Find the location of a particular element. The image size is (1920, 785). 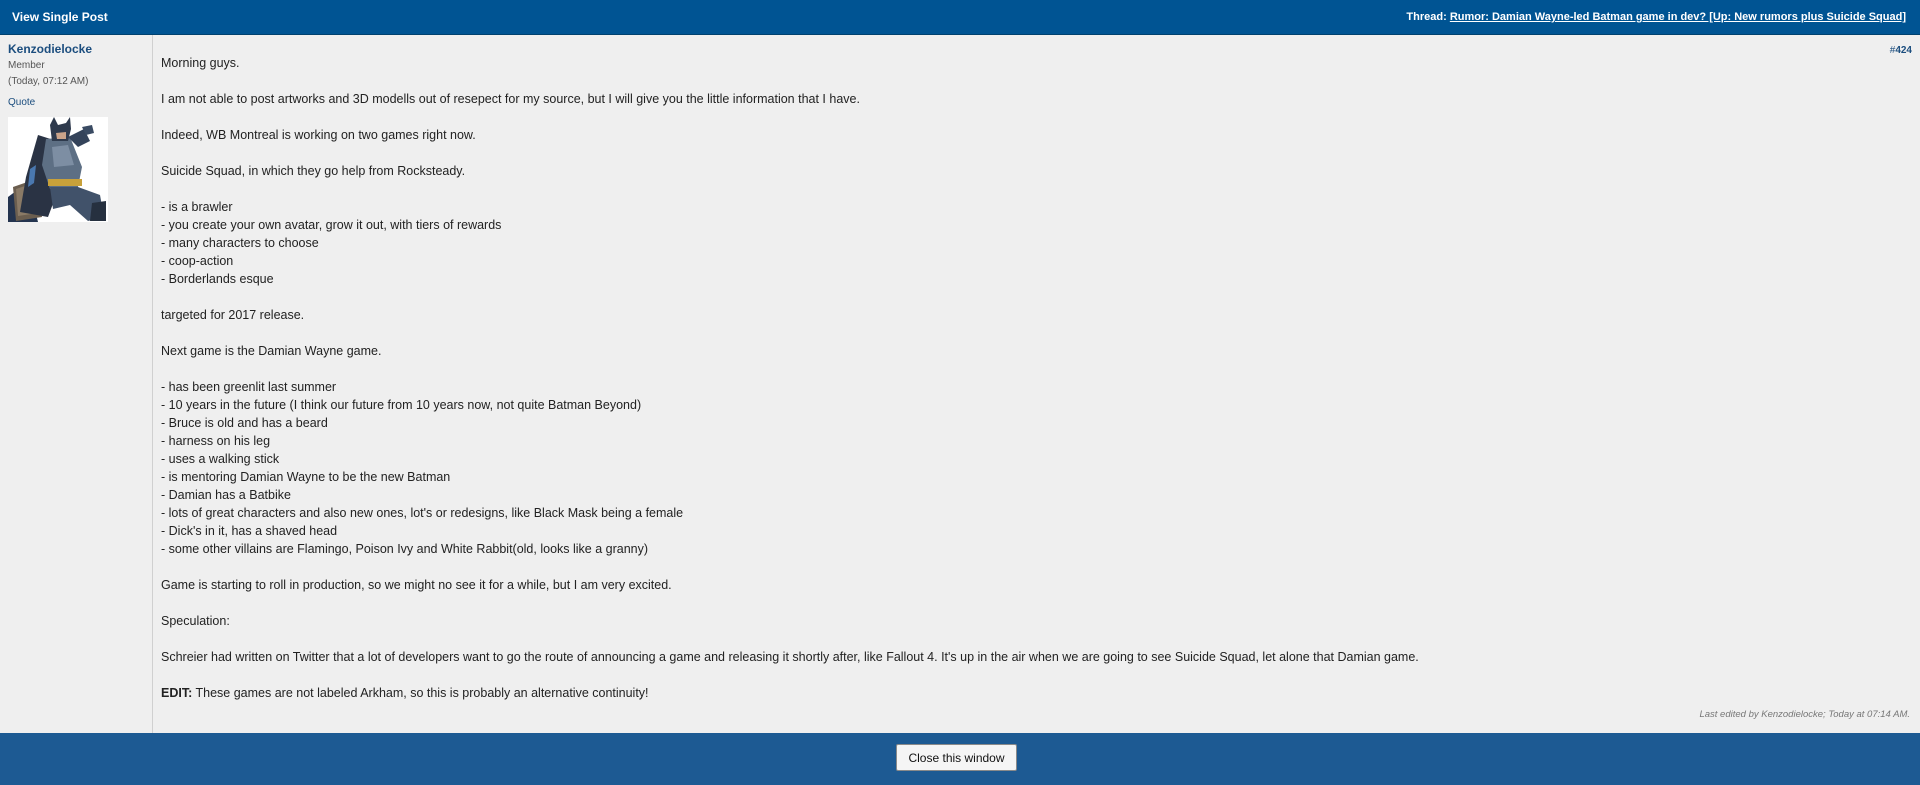

post-line: - Damian has a Batbike is located at coordinates (226, 495).